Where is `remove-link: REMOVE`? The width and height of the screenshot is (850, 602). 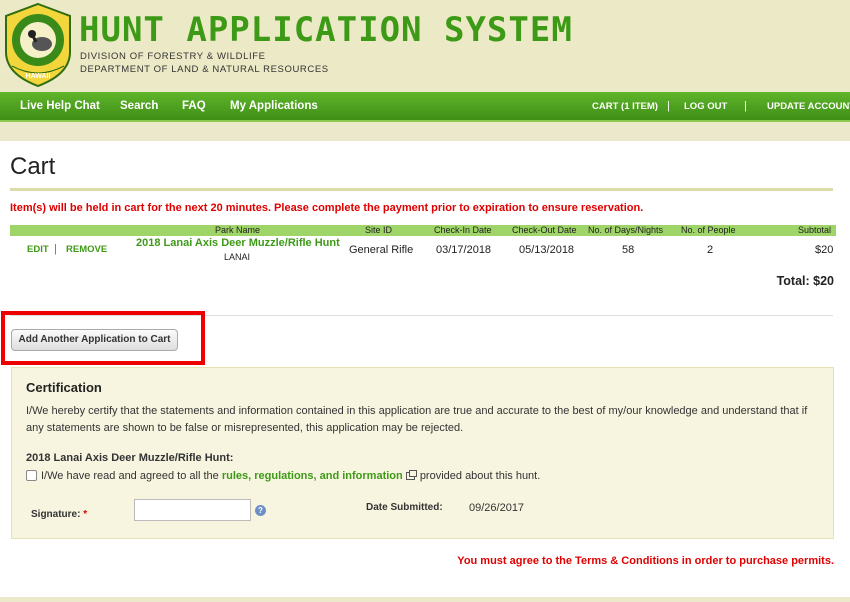 remove-link: REMOVE is located at coordinates (86, 249).